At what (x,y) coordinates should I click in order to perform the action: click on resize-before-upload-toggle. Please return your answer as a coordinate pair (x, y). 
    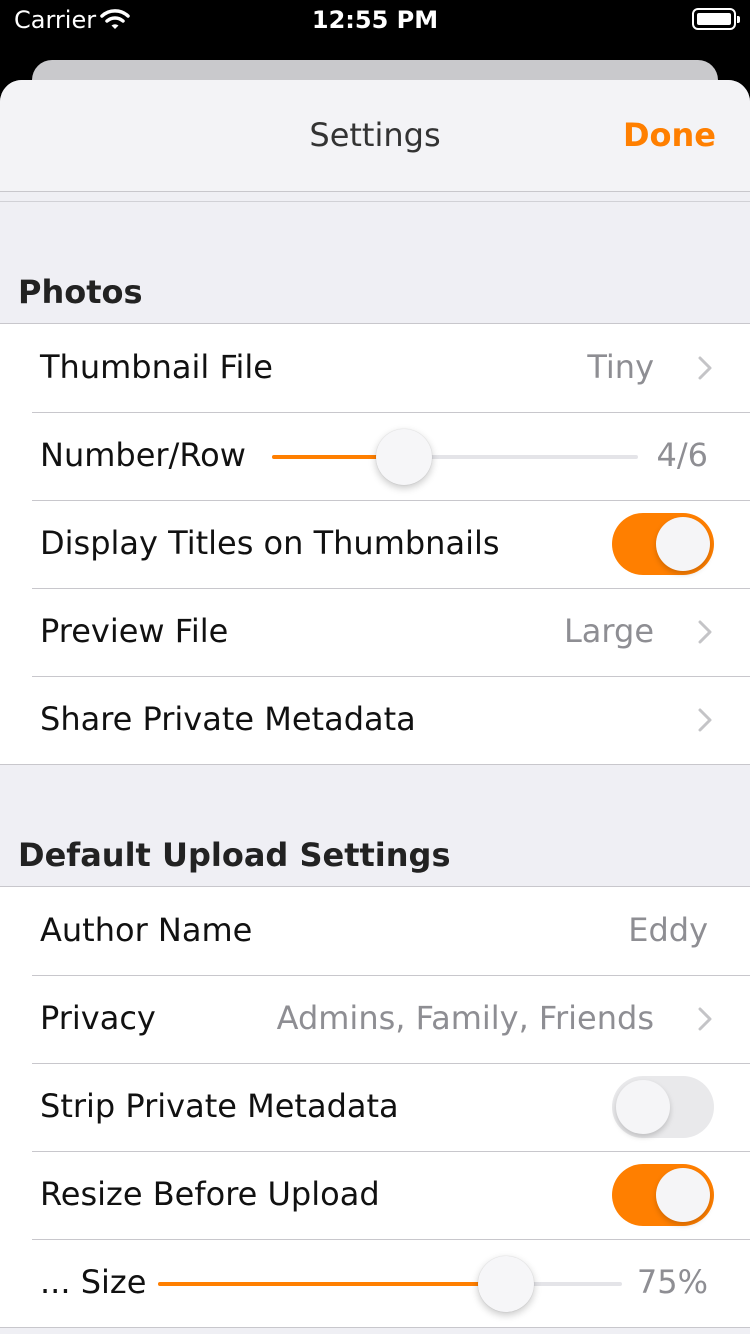
    Looking at the image, I should click on (663, 1195).